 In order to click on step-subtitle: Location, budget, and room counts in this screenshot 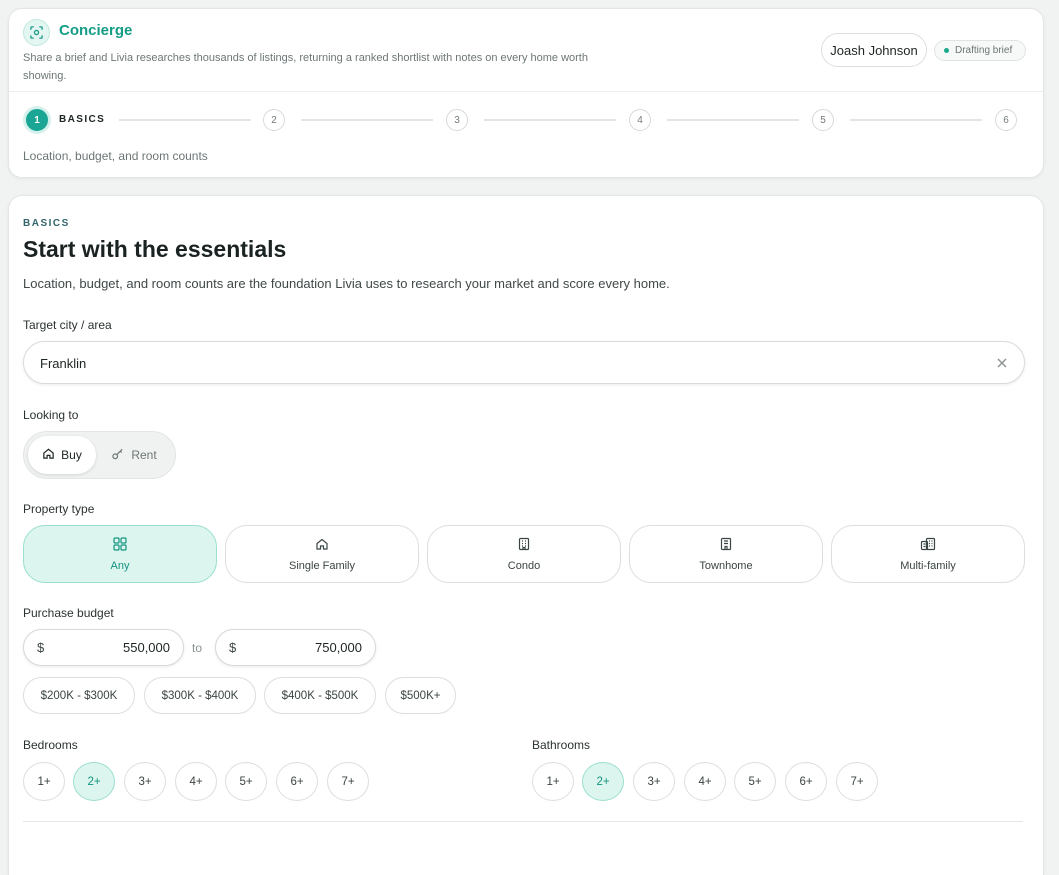, I will do `click(115, 156)`.